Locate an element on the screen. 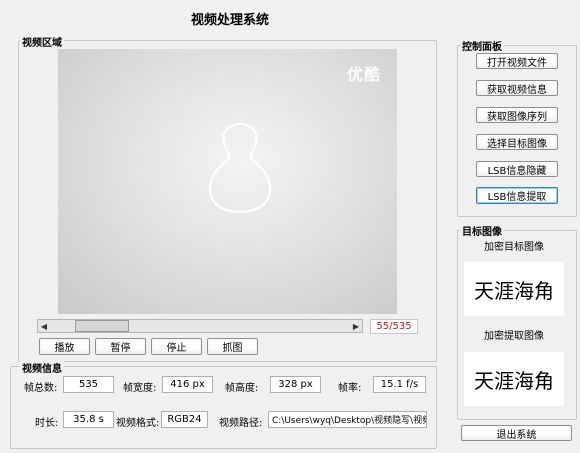 This screenshot has height=453, width=580. lsb-hide-button: LSB信息隐藏 is located at coordinates (517, 169).